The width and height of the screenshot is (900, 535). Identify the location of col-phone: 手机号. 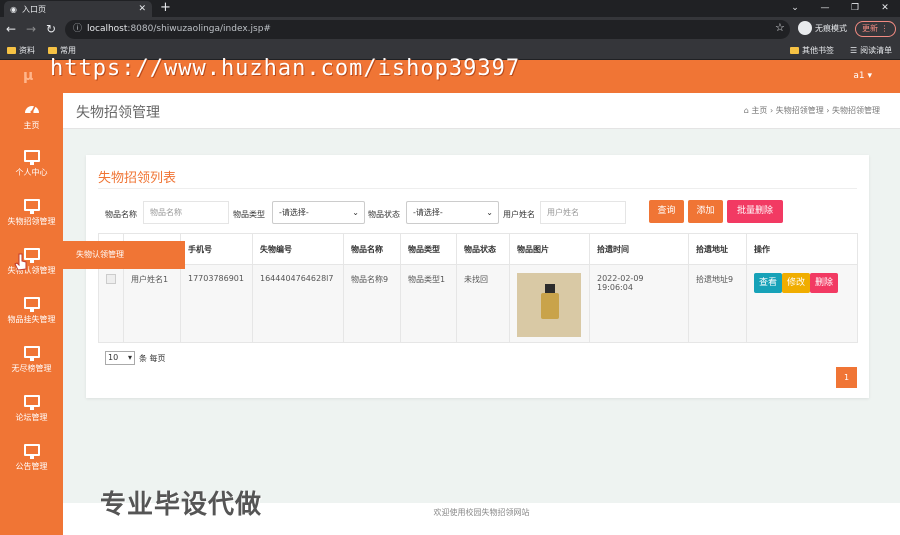
(216, 249).